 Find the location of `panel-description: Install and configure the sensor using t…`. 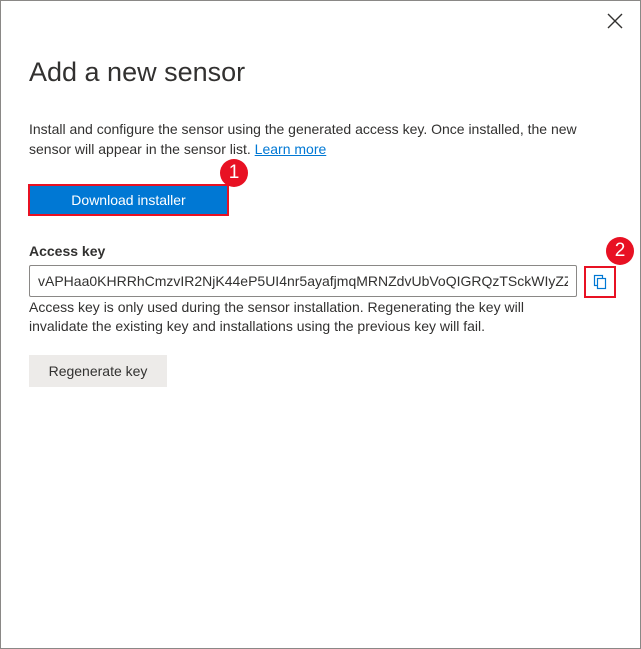

panel-description: Install and configure the sensor using t… is located at coordinates (324, 139).